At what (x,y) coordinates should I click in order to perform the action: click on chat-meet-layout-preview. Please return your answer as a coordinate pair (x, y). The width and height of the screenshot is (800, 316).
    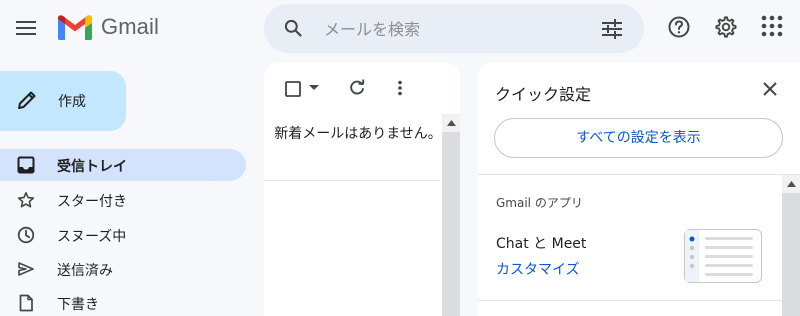
    Looking at the image, I should click on (723, 256).